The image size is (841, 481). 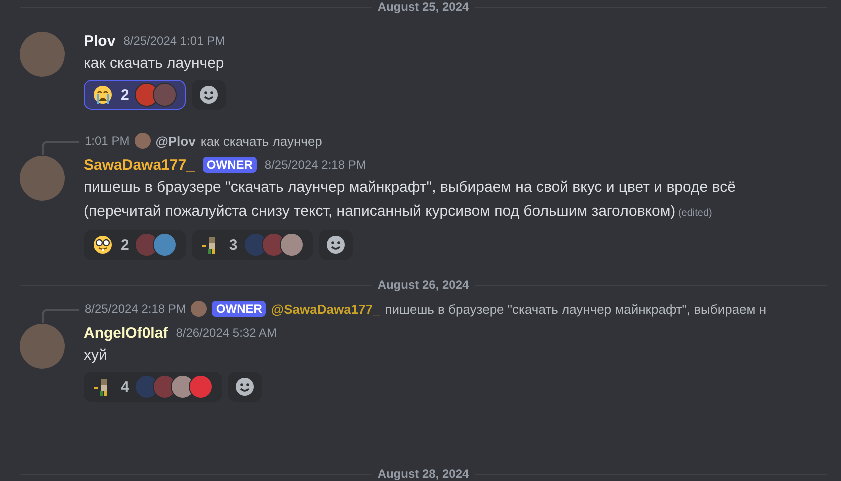 What do you see at coordinates (100, 41) in the screenshot?
I see `username: Plov` at bounding box center [100, 41].